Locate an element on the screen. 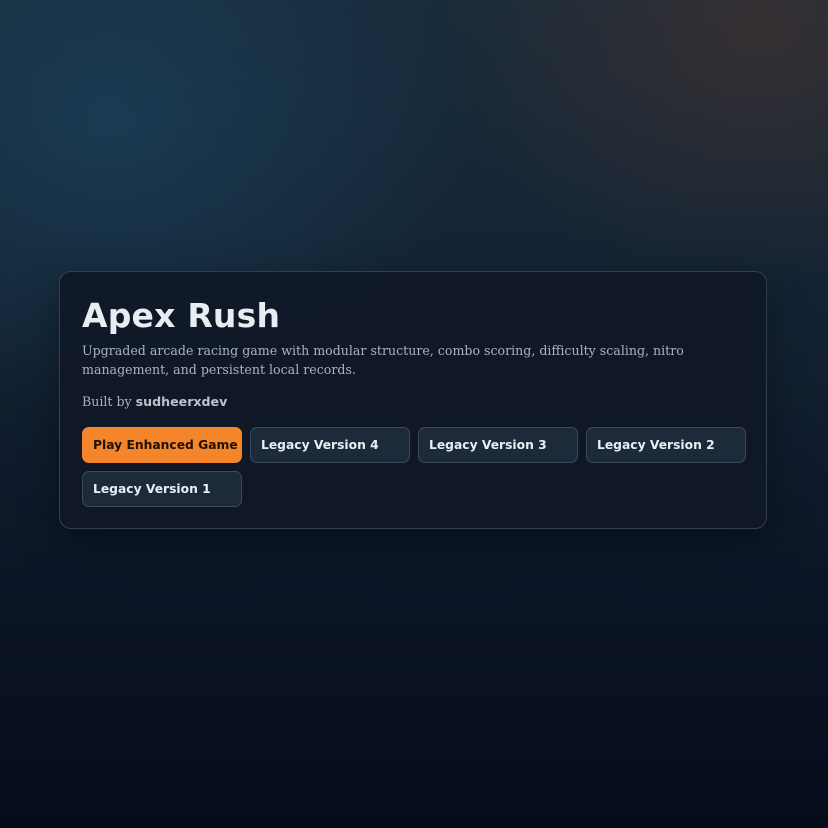 Image resolution: width=828 pixels, height=828 pixels. credit-line: Built by sudheerxdev is located at coordinates (154, 402).